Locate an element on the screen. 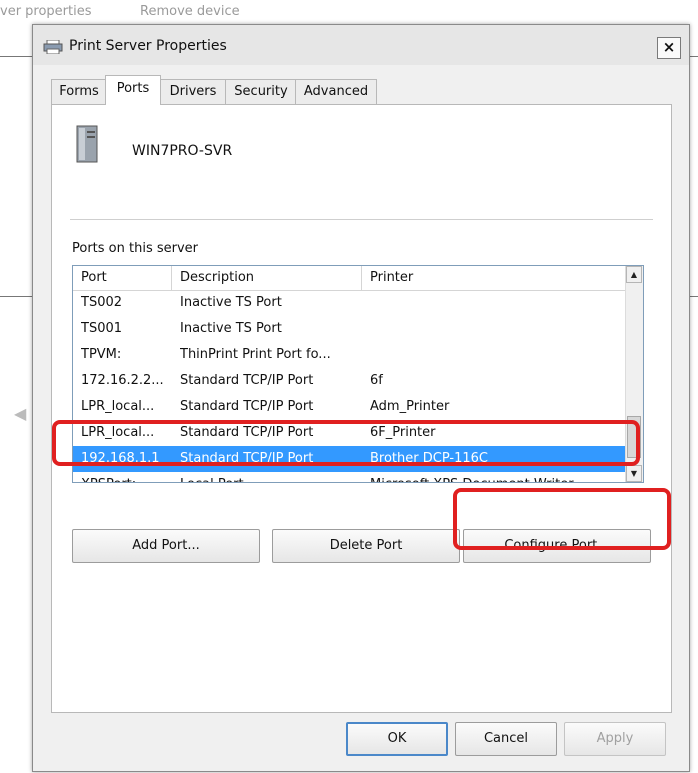 The width and height of the screenshot is (698, 773). port-row: TS001 Inactive TS Port is located at coordinates (349, 329).